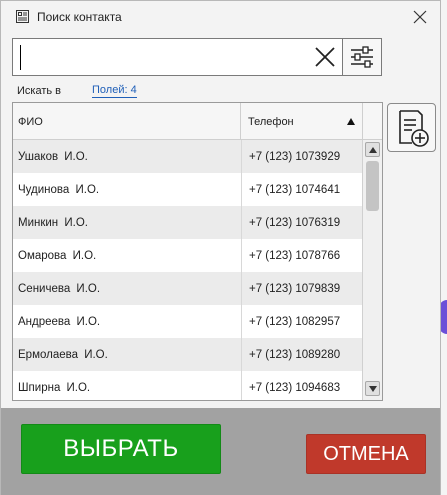 The width and height of the screenshot is (447, 495). What do you see at coordinates (302, 121) in the screenshot?
I see `column-header-phone: Телефон` at bounding box center [302, 121].